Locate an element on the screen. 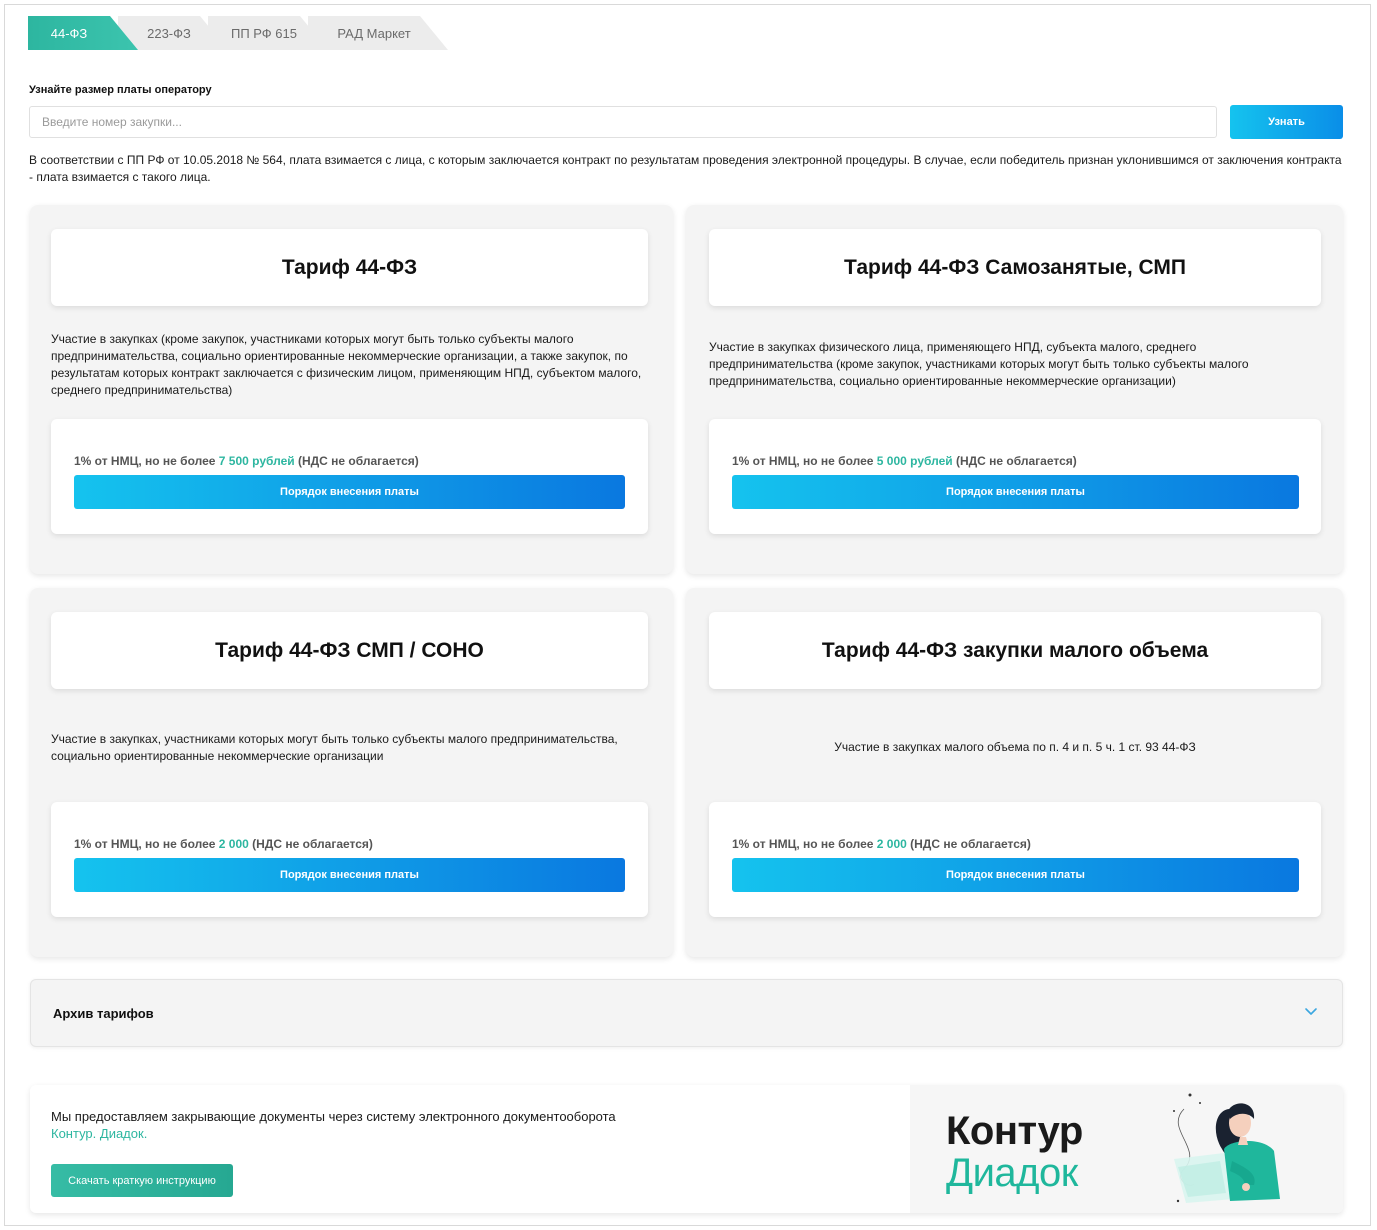 This screenshot has height=1230, width=1377. tab-label: РАД Маркет is located at coordinates (374, 33).